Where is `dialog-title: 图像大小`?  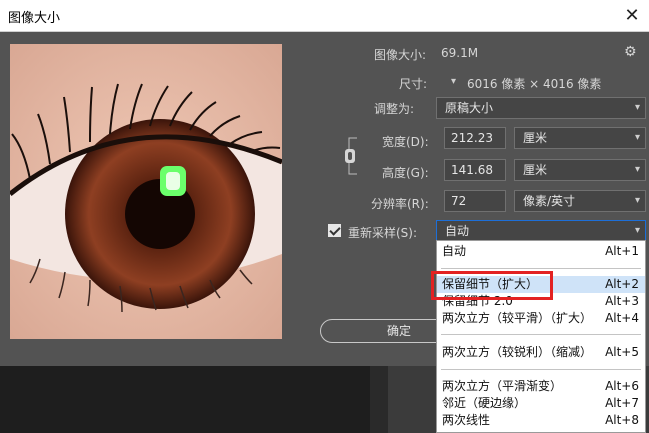 dialog-title: 图像大小 is located at coordinates (34, 18).